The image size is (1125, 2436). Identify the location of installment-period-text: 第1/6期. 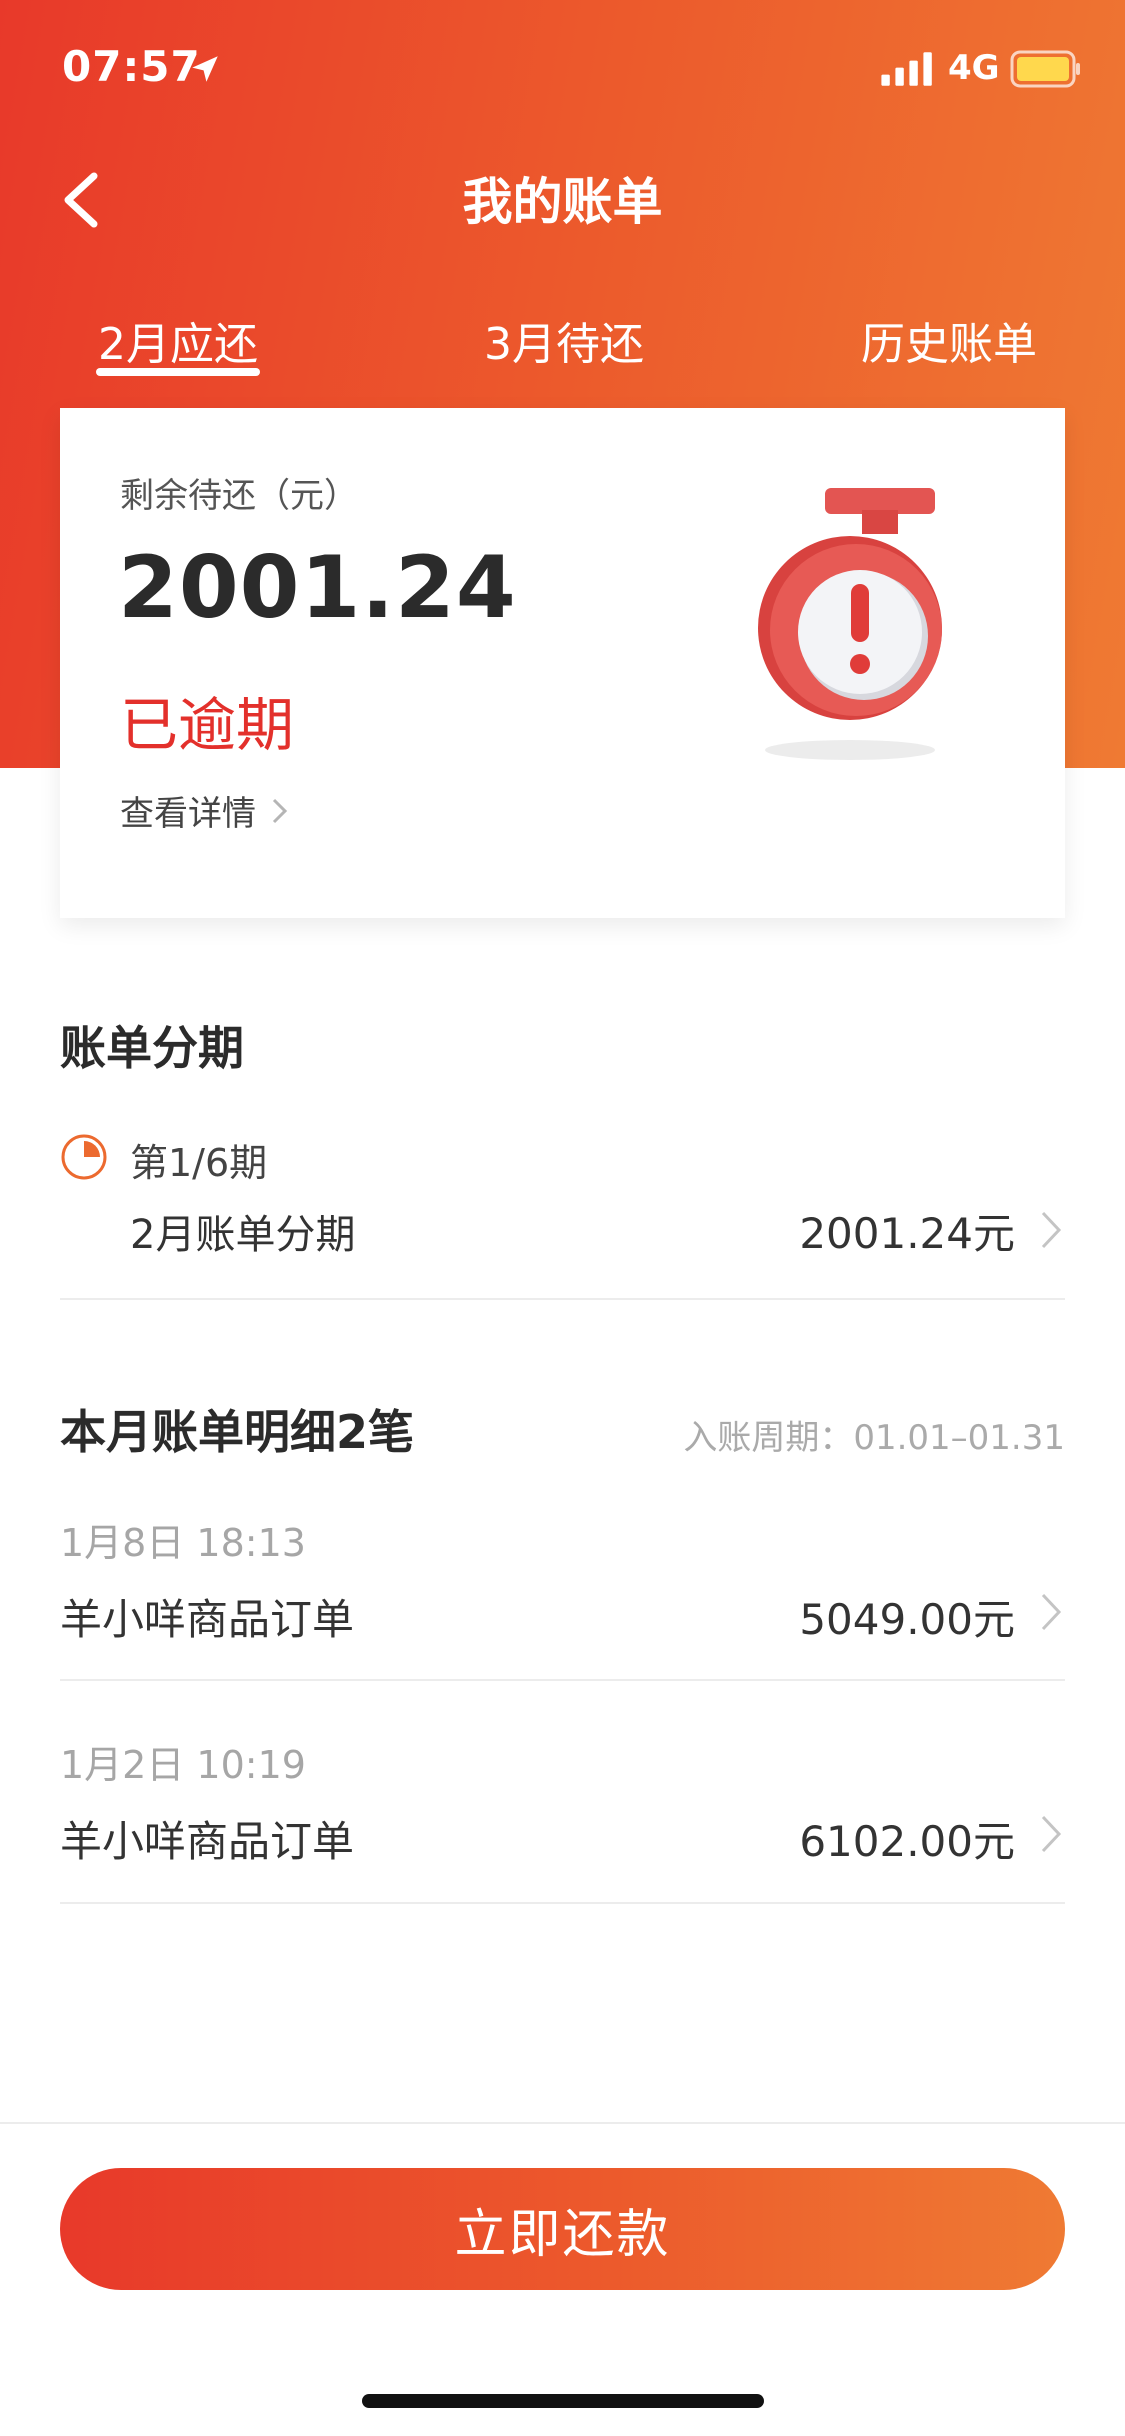
(199, 1163).